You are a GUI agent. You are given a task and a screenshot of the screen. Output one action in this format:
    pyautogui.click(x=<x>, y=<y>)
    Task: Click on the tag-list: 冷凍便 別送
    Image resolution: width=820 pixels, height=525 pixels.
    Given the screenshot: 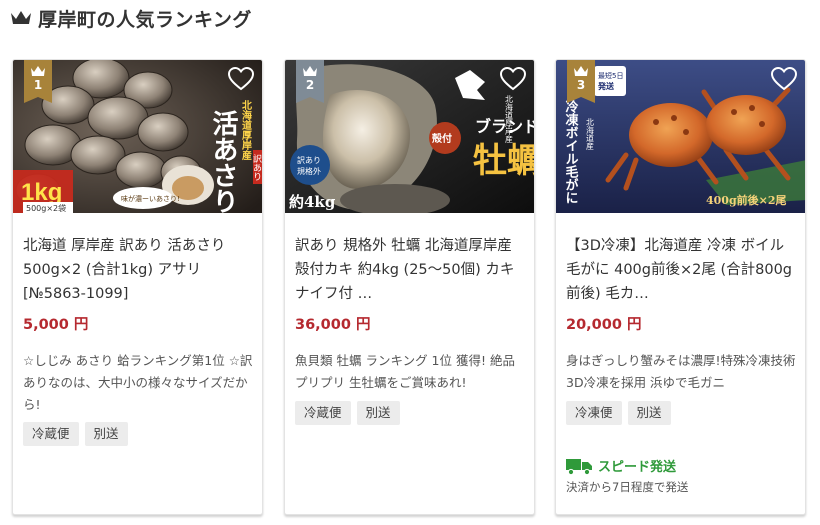 What is the action you would take?
    pyautogui.click(x=618, y=413)
    